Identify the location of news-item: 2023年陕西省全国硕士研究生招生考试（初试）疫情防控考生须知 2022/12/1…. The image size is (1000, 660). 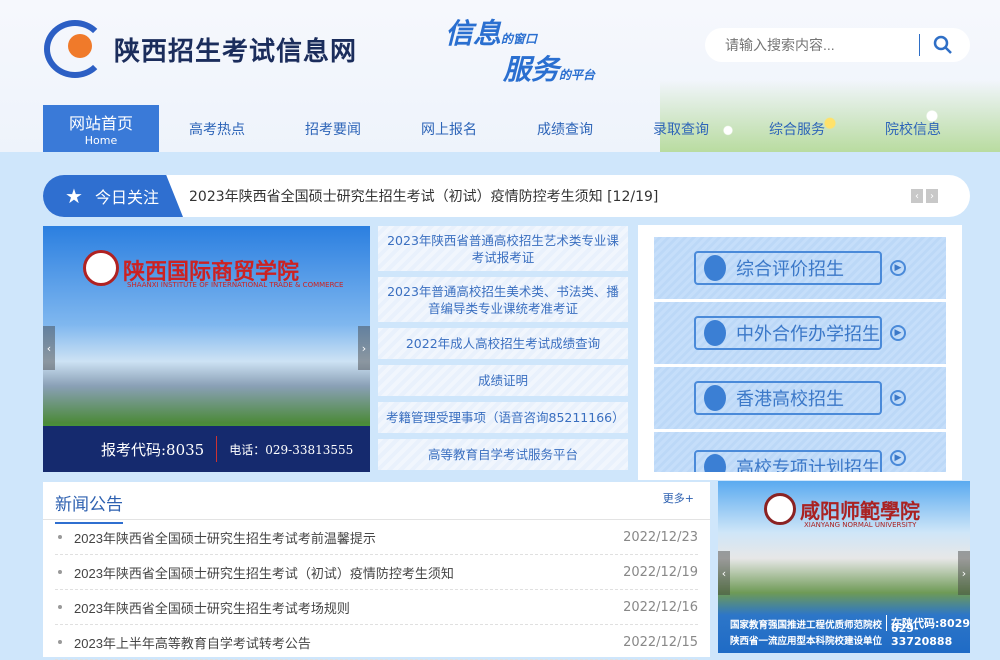
(376, 572).